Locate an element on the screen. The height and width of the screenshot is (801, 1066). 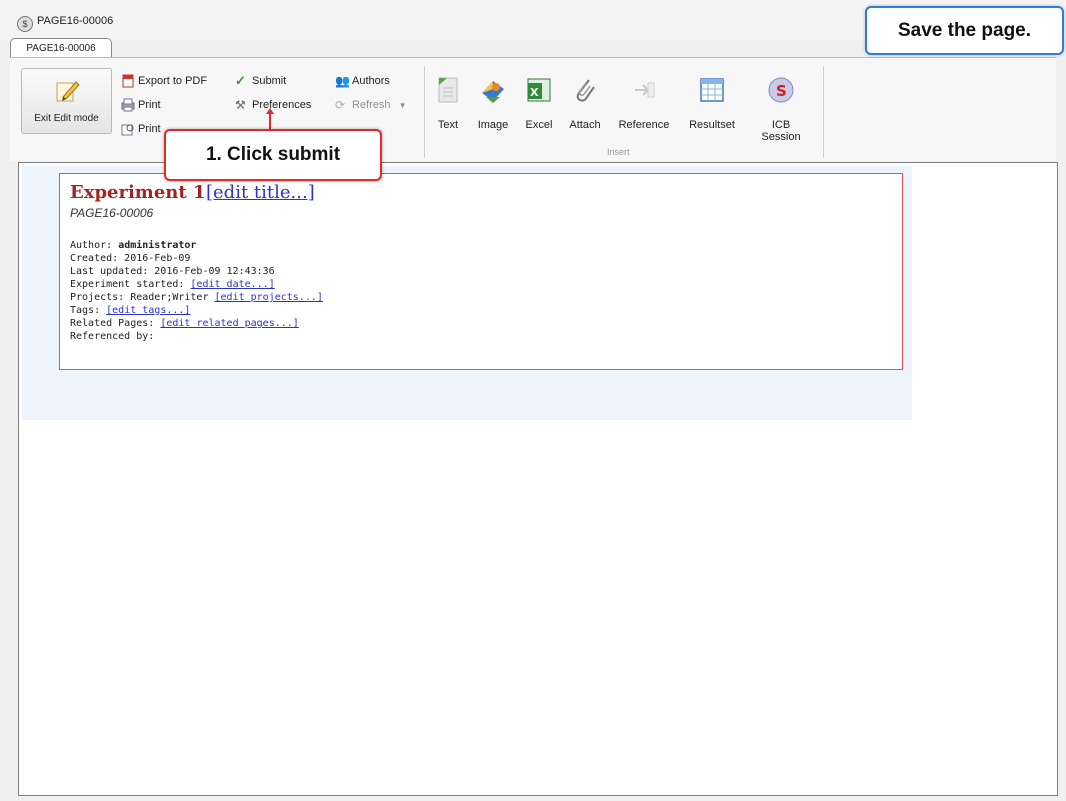
goal-callout: Save the page. is located at coordinates (964, 30).